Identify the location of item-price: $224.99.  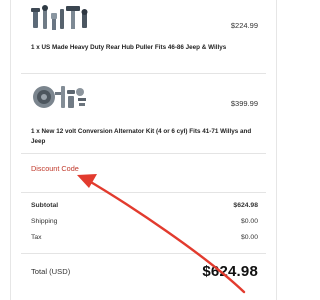
(244, 25).